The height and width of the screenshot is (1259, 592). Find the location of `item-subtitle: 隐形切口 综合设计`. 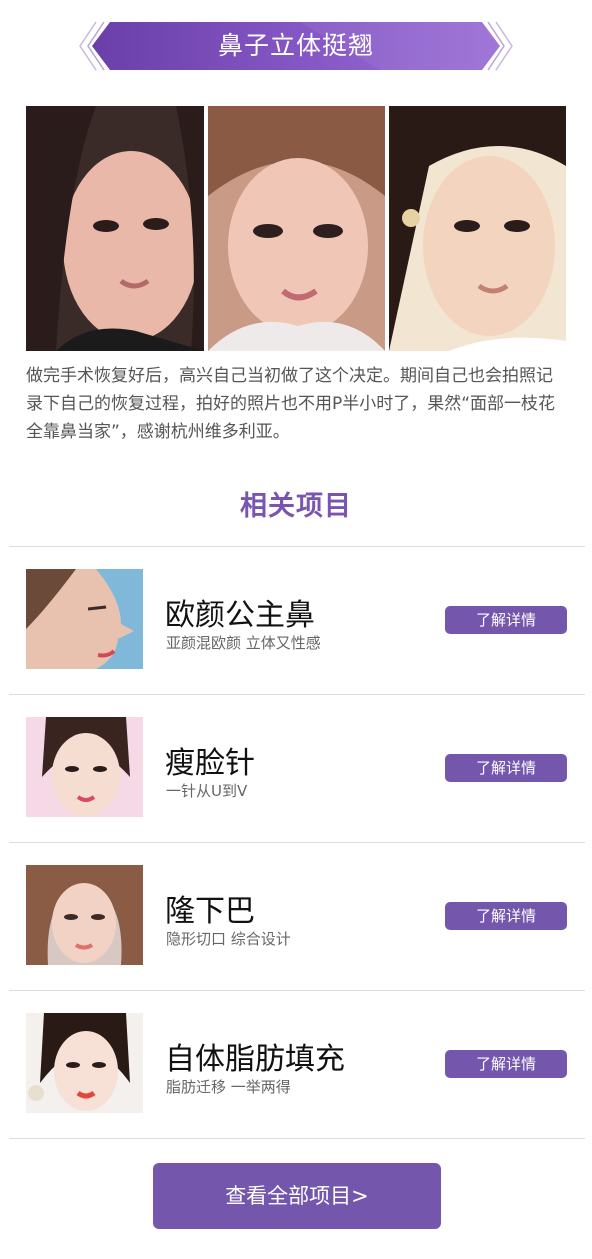

item-subtitle: 隐形切口 综合设计 is located at coordinates (228, 939).